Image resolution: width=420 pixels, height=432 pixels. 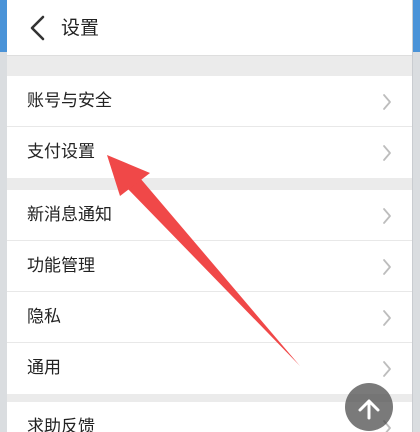 I want to click on background-app-edge-right, so click(x=416, y=216).